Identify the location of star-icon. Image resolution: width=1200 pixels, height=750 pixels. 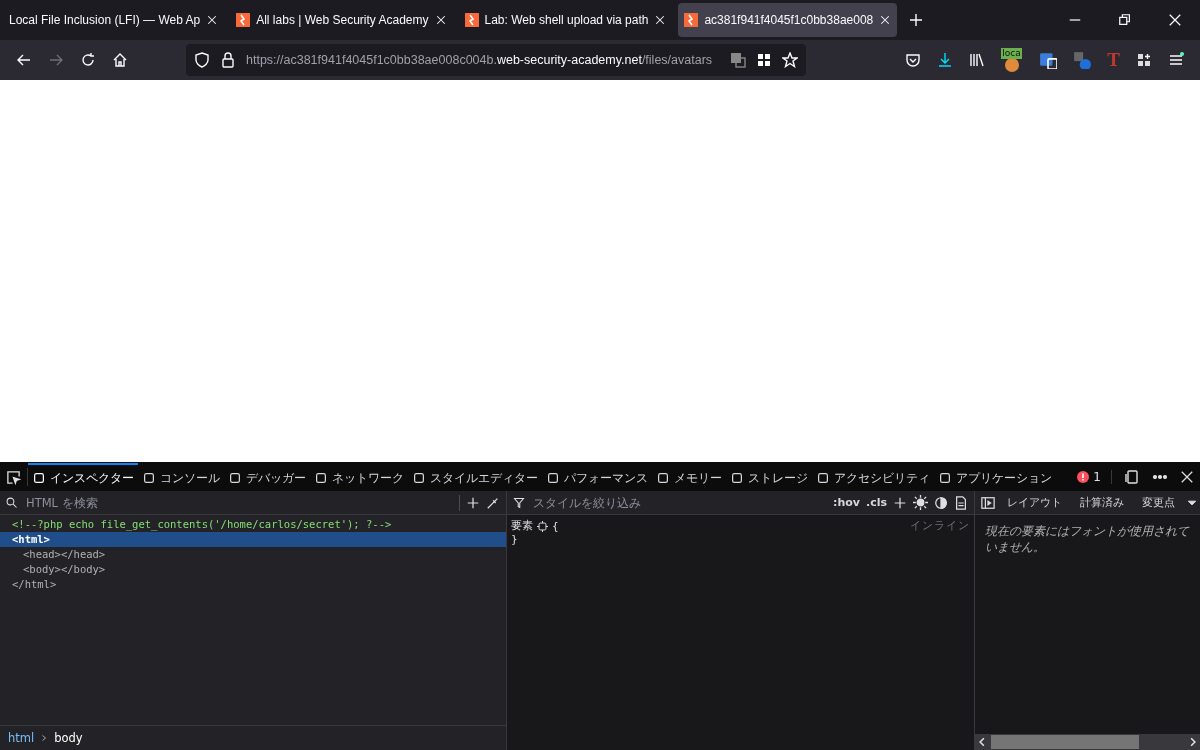
(790, 60).